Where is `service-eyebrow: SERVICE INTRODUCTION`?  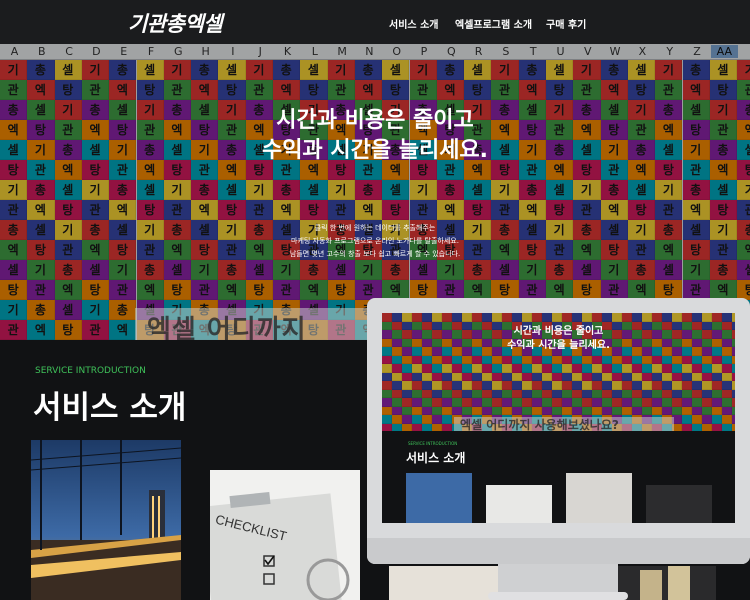 service-eyebrow: SERVICE INTRODUCTION is located at coordinates (90, 371).